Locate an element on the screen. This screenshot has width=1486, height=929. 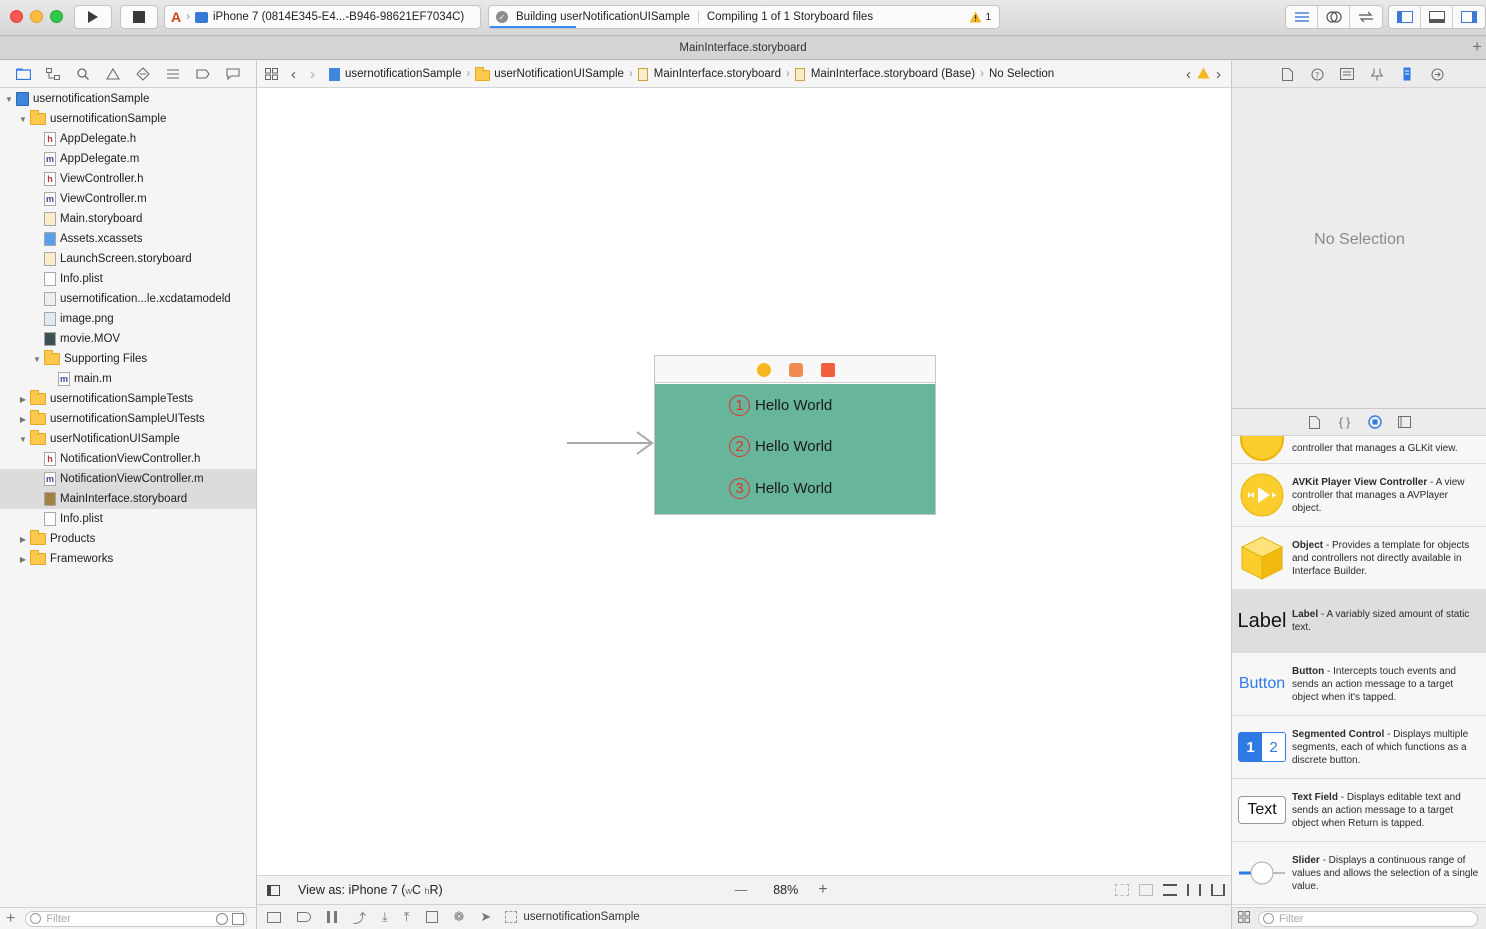
memory-graph-icon: ❁ is located at coordinates (459, 917).